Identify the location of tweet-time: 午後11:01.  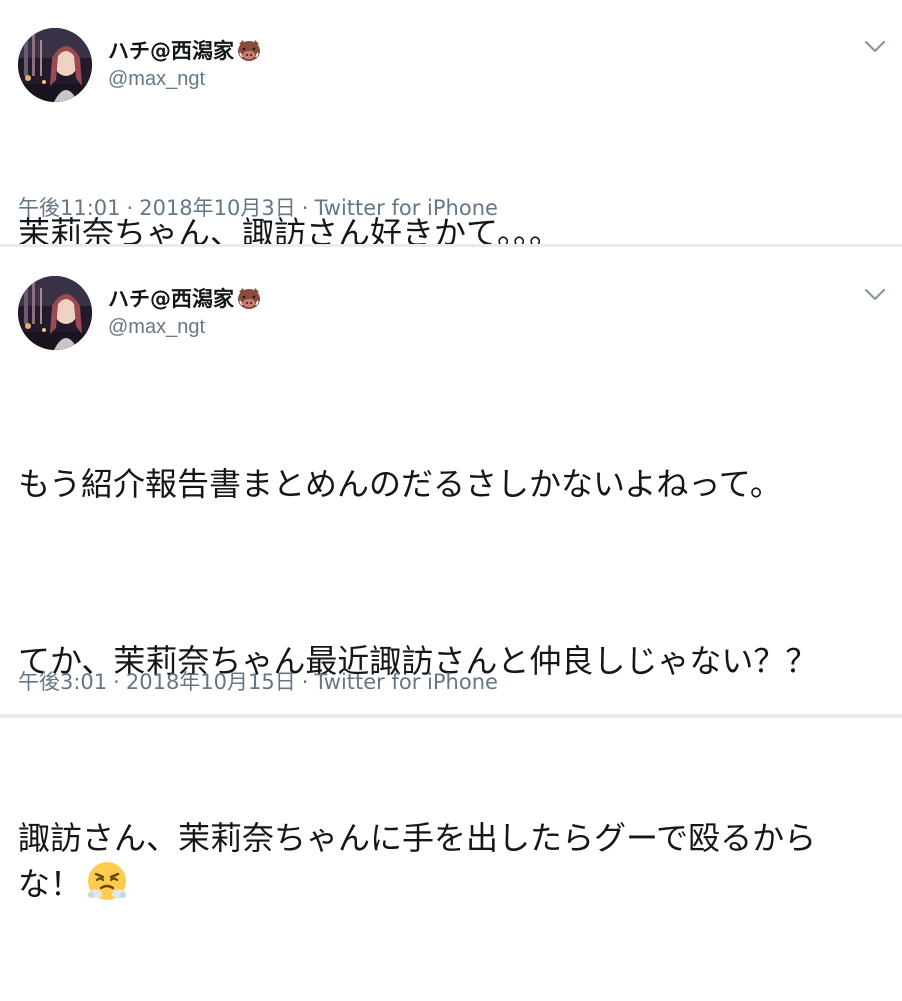
(69, 208).